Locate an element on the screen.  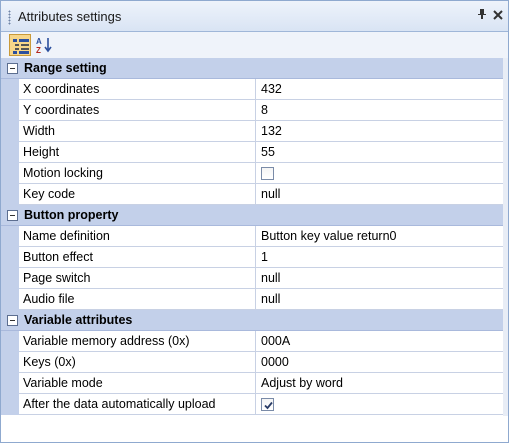
property-row: Key code null is located at coordinates (254, 194).